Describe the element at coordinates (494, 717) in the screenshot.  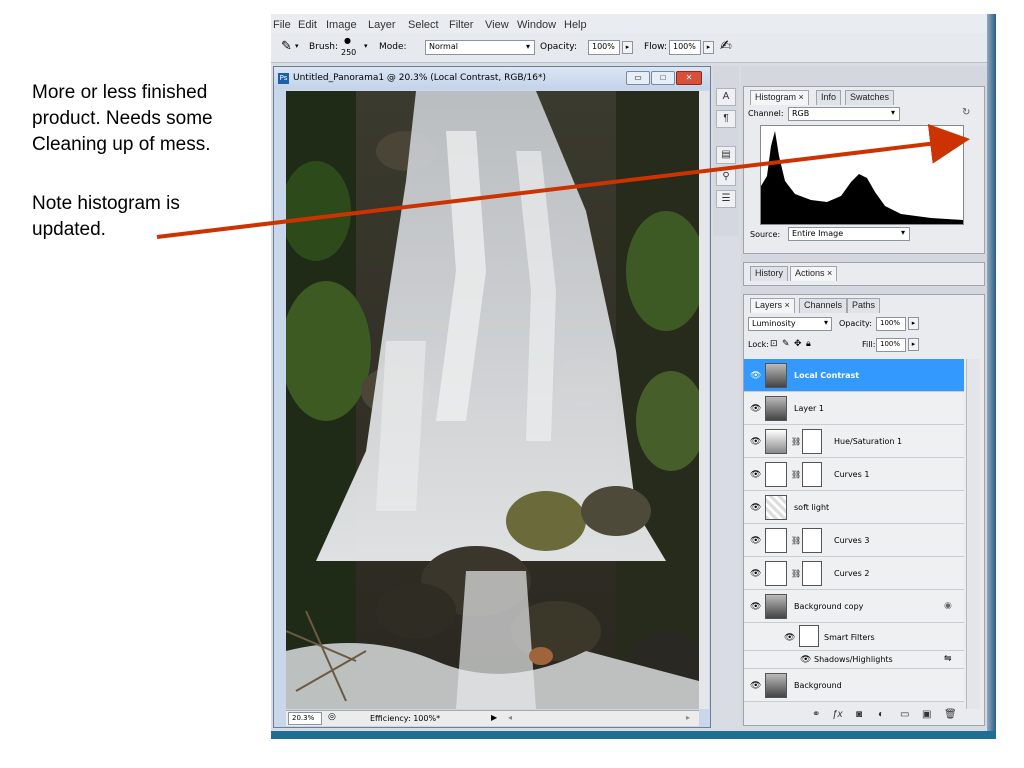
I see `status-menu-arrow-icon: ▶` at that location.